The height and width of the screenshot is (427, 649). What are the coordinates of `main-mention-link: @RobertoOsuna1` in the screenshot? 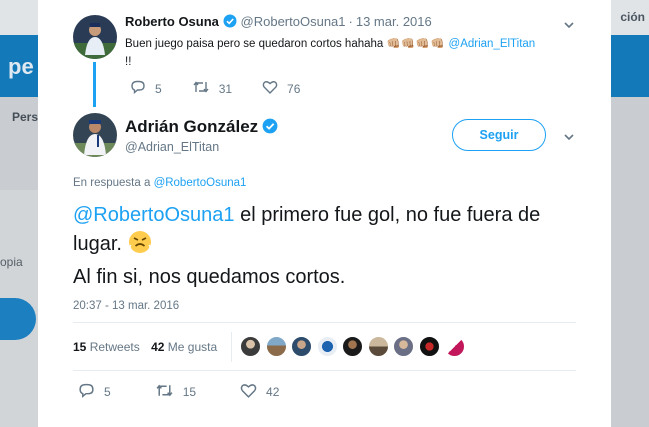 It's located at (154, 215).